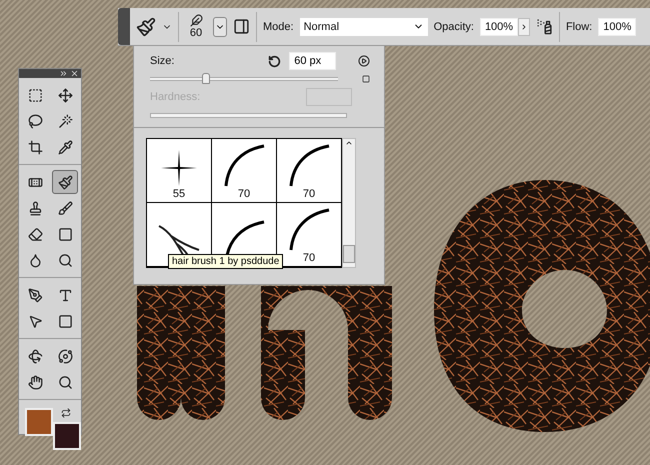 The image size is (650, 465). Describe the element at coordinates (179, 194) in the screenshot. I see `preset-size-text: 55` at that location.